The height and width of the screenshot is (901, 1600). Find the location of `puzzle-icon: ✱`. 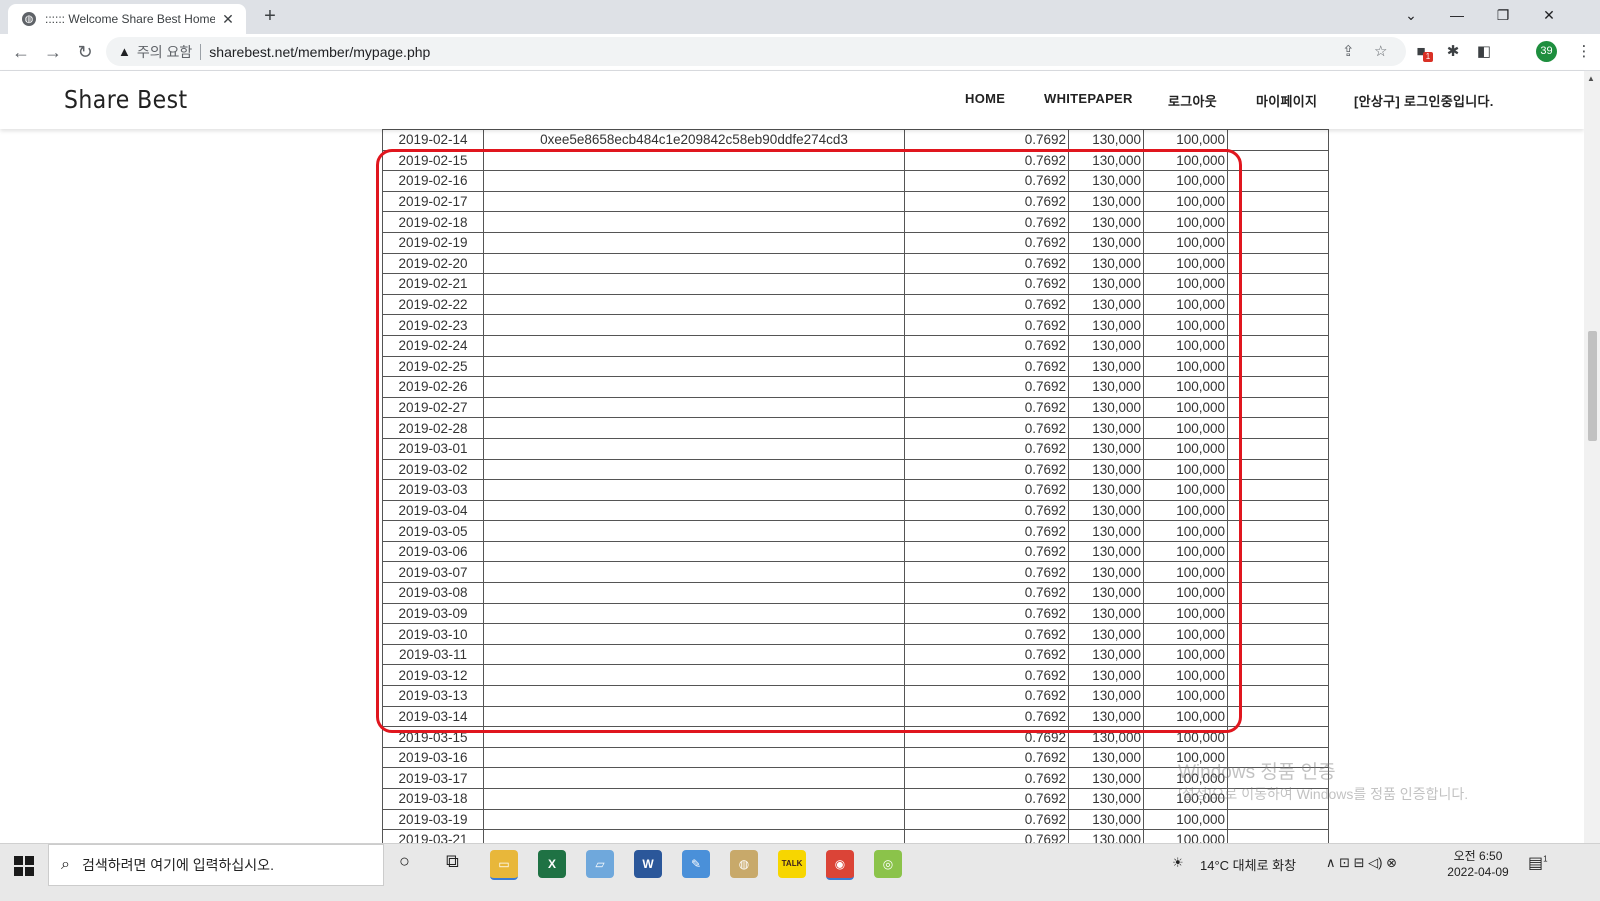

puzzle-icon: ✱ is located at coordinates (1453, 52).